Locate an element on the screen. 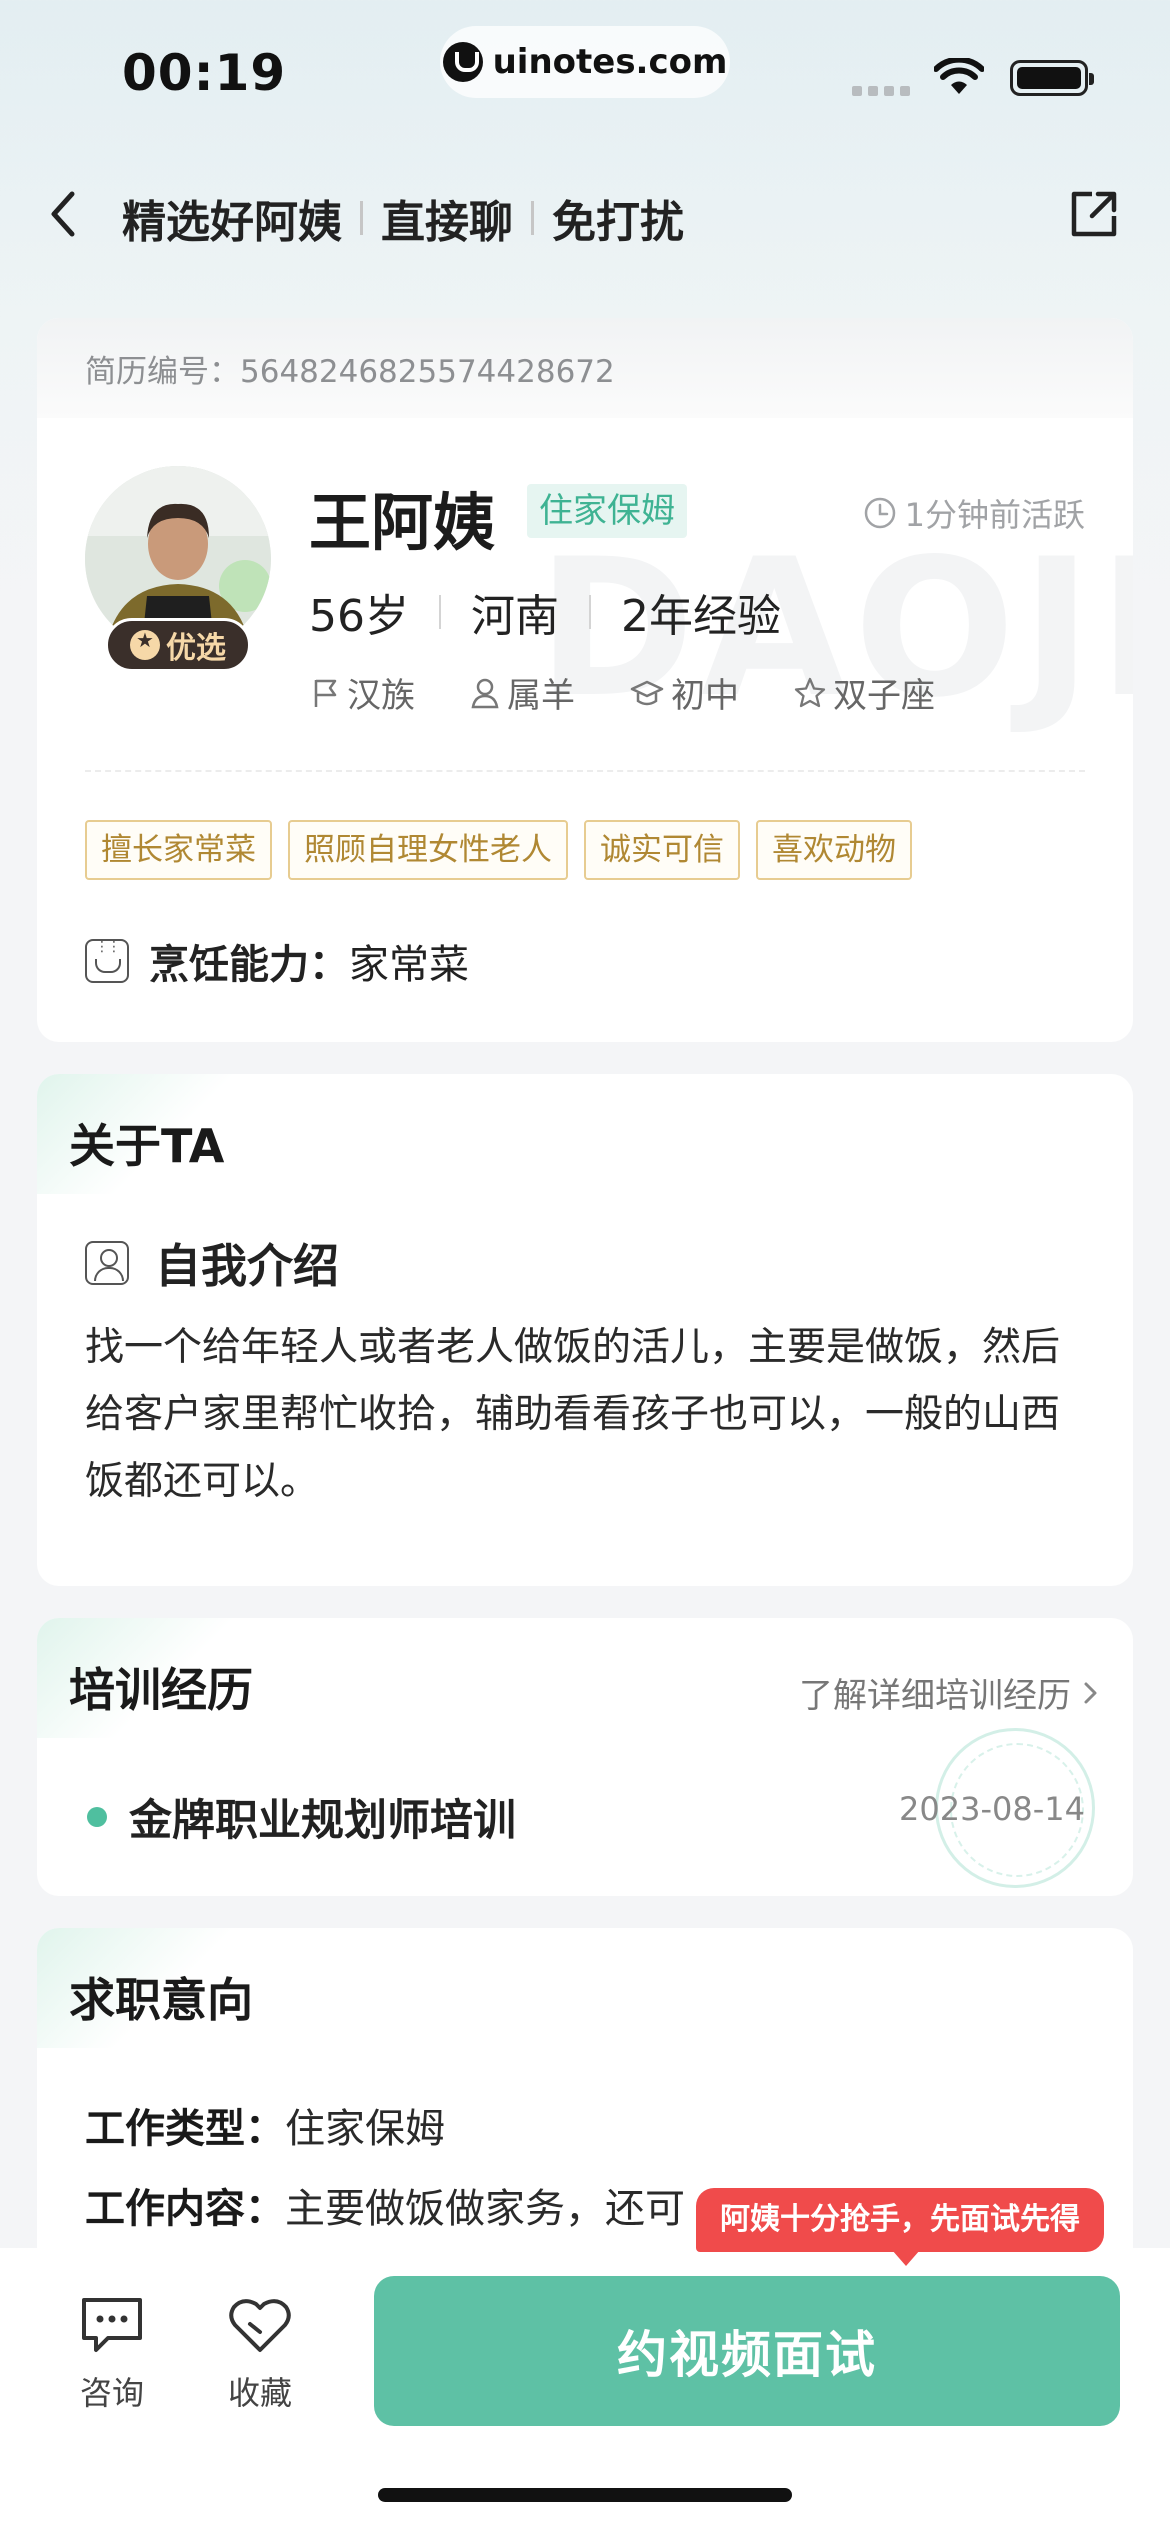 This screenshot has width=1170, height=2532. bullet-dot-icon is located at coordinates (97, 1817).